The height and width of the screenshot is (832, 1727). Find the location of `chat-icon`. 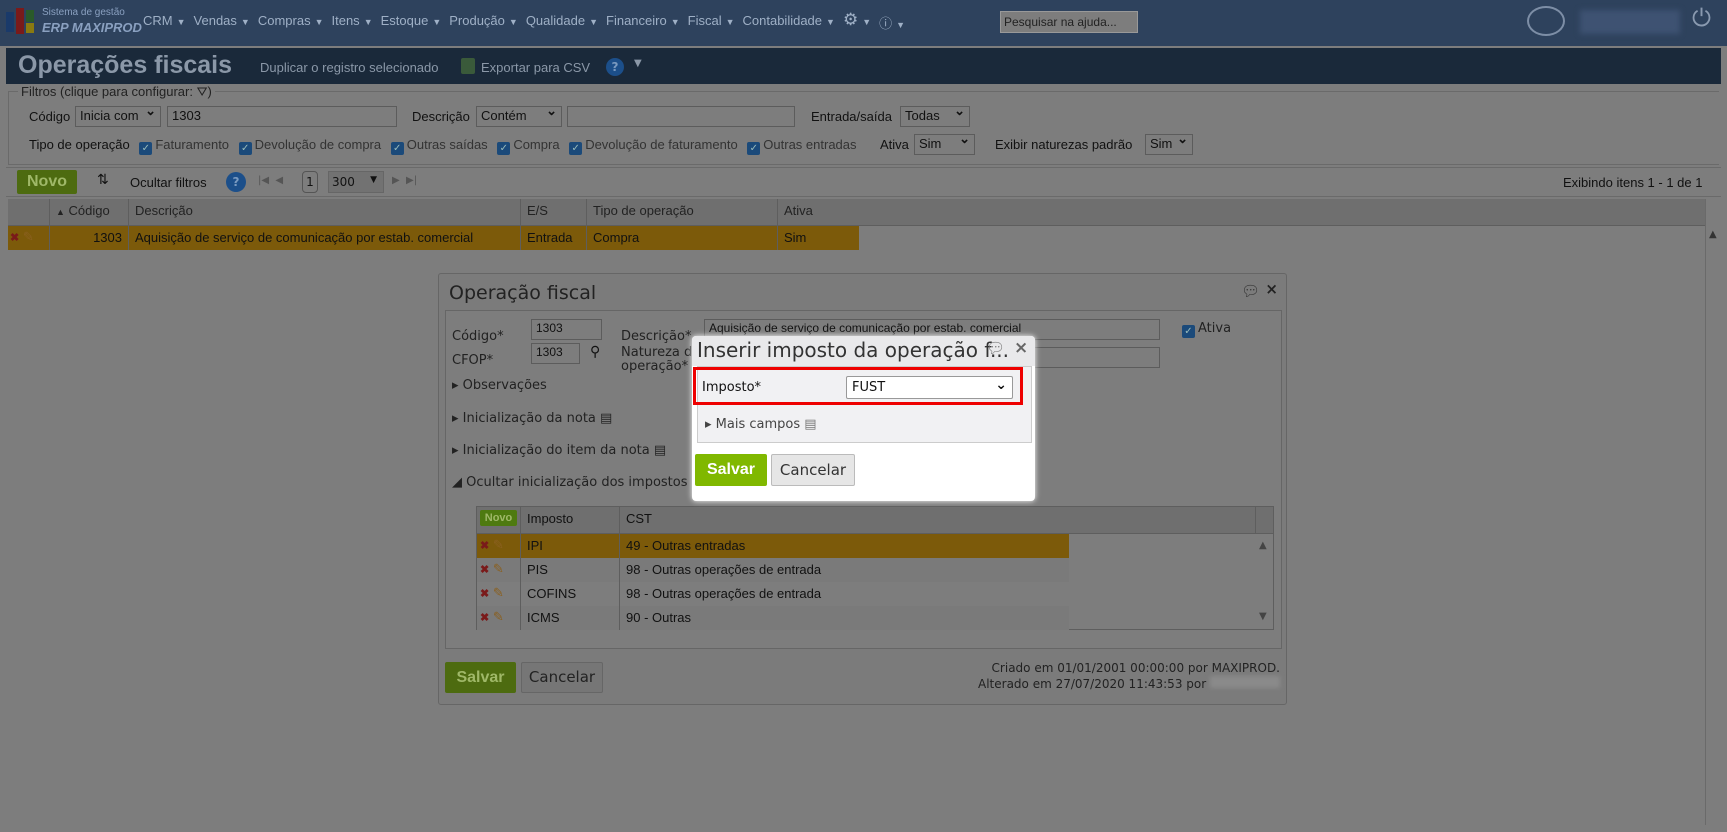

chat-icon is located at coordinates (1546, 21).